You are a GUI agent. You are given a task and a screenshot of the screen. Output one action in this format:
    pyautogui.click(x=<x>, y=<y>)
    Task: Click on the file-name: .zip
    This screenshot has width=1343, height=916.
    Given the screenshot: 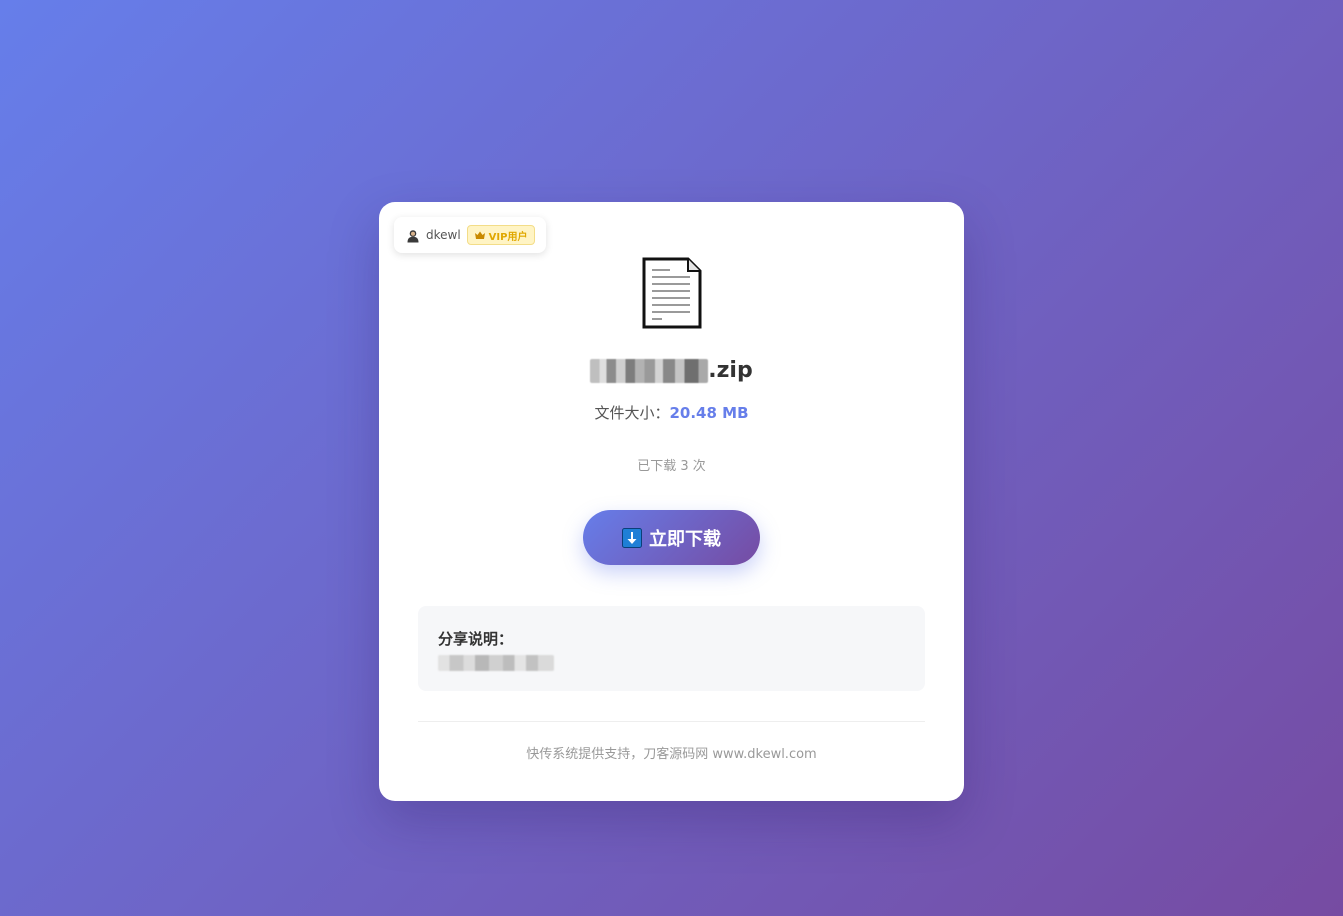 What is the action you would take?
    pyautogui.click(x=671, y=370)
    